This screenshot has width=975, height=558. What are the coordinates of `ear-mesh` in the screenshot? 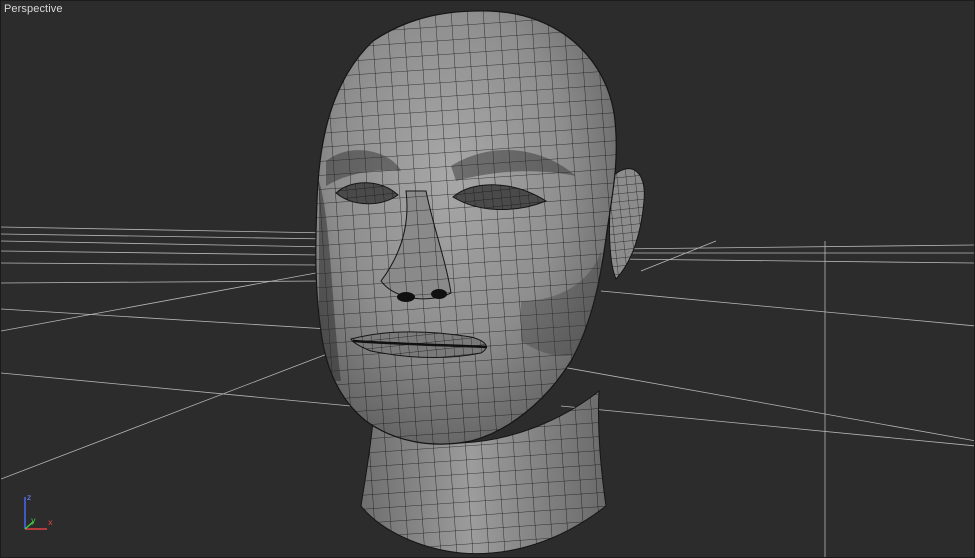 It's located at (626, 224).